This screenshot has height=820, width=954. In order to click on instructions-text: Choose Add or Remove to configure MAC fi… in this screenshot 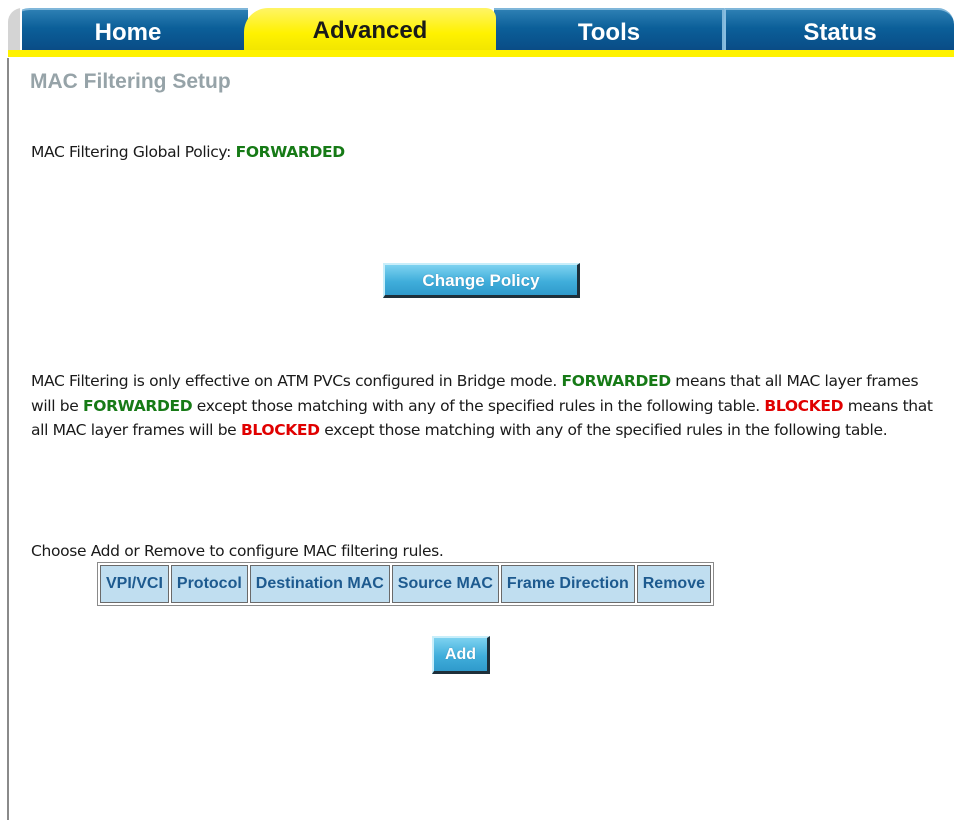, I will do `click(237, 551)`.